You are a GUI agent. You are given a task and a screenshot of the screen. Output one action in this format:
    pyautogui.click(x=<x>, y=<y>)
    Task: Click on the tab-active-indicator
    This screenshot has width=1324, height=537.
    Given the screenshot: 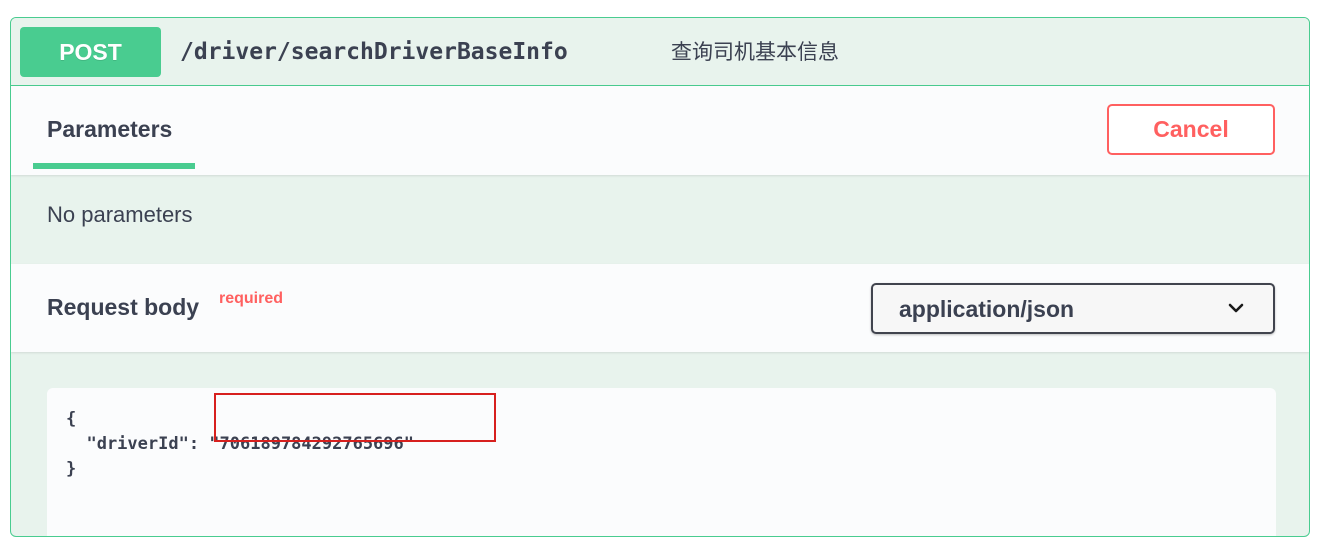 What is the action you would take?
    pyautogui.click(x=114, y=166)
    